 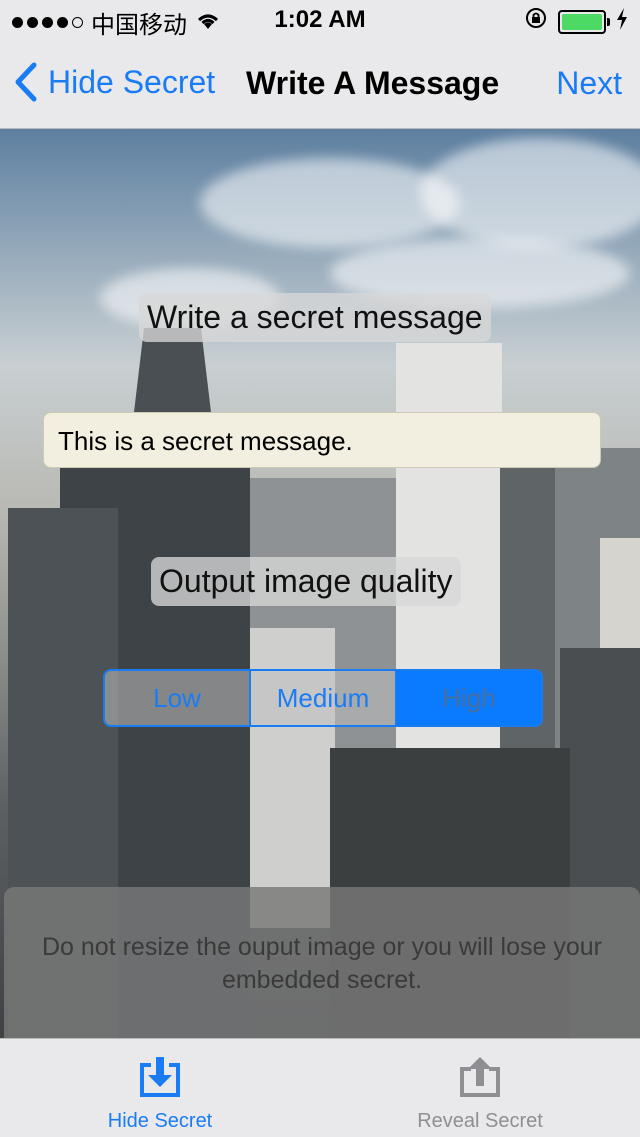 What do you see at coordinates (322, 980) in the screenshot?
I see `warning-line-2: embedded secret.` at bounding box center [322, 980].